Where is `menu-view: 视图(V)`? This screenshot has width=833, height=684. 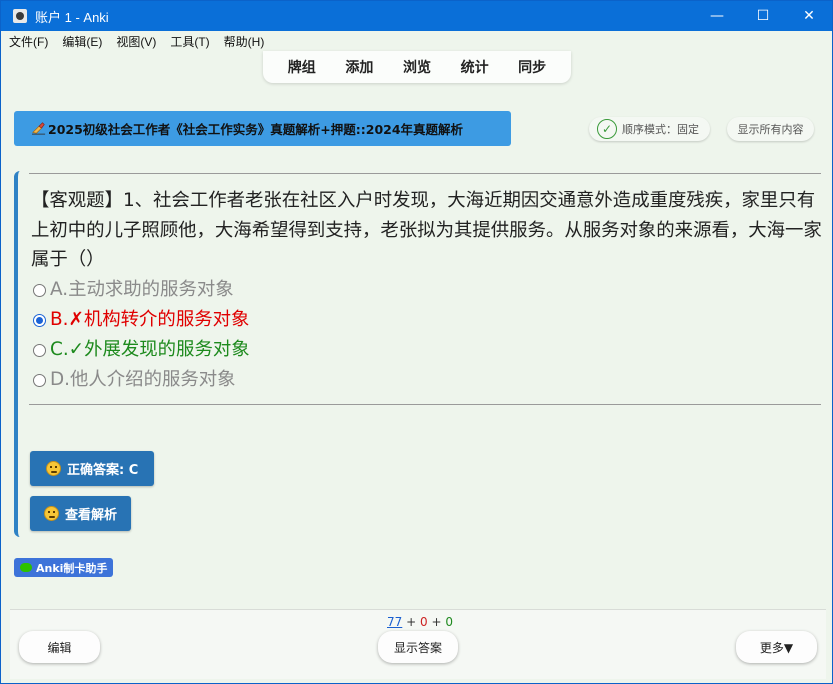
menu-view: 视图(V) is located at coordinates (136, 41).